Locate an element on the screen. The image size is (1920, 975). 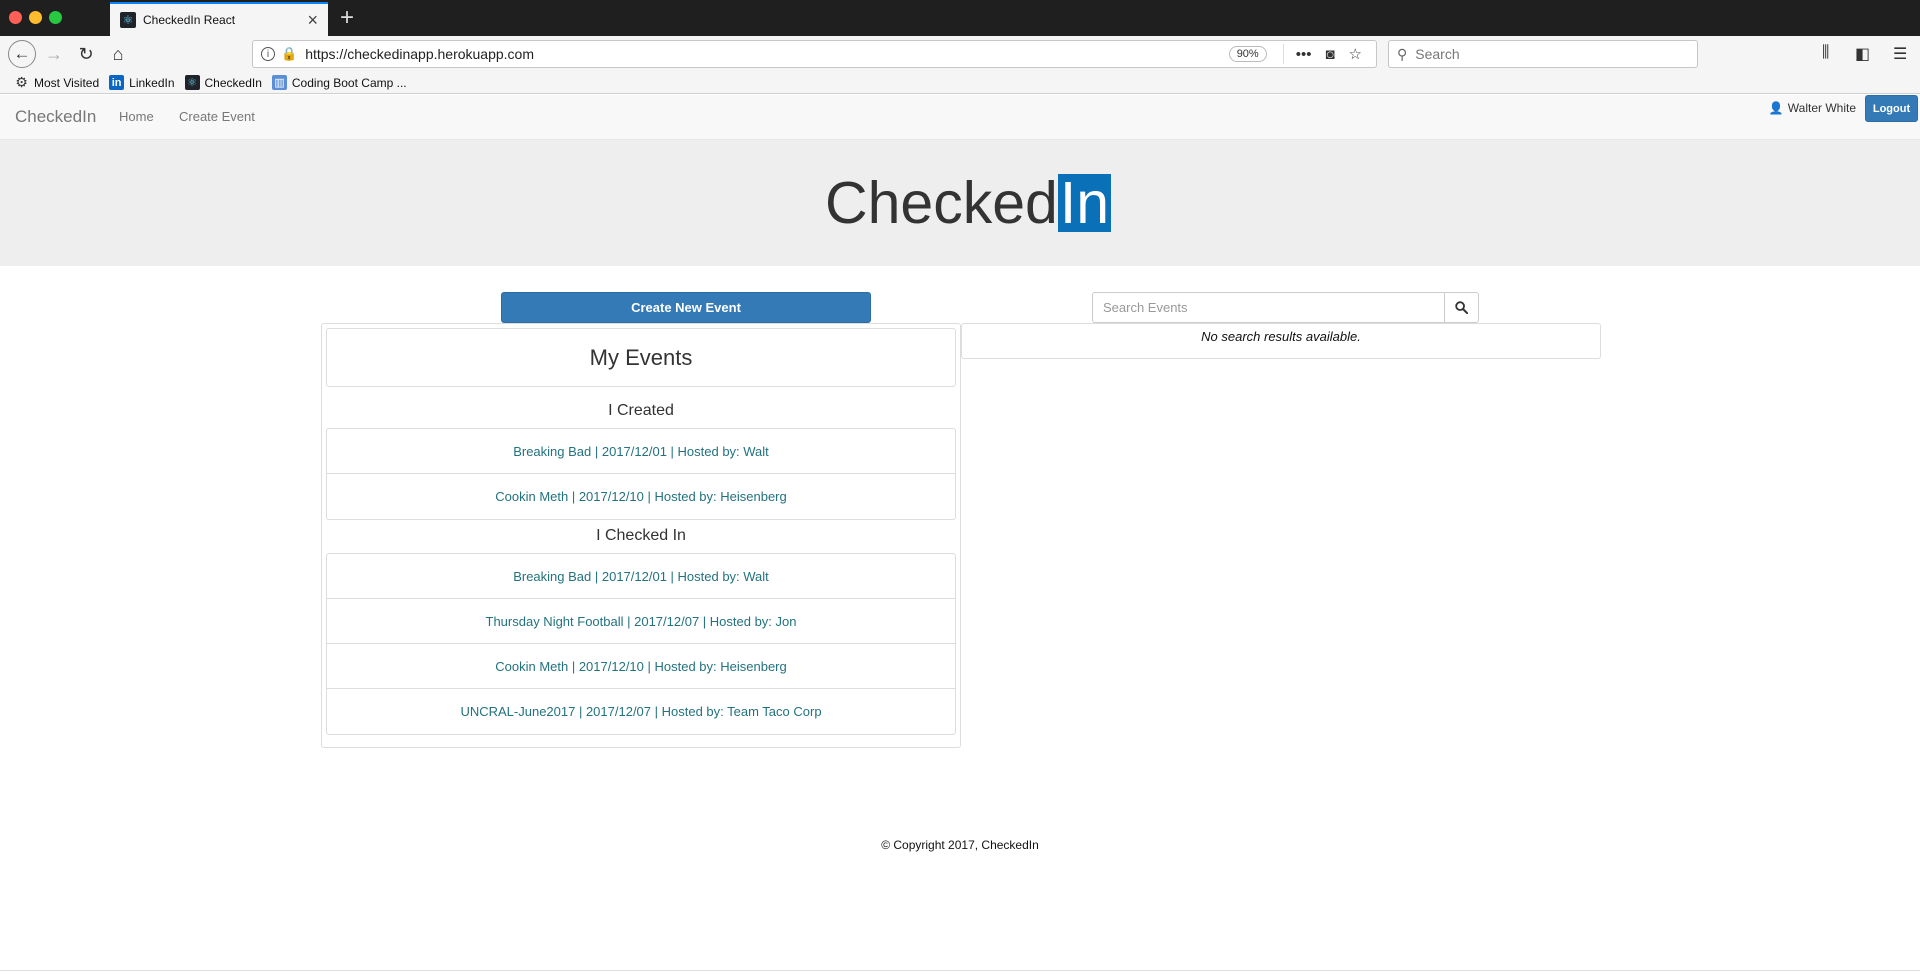
library-icon: ⫼ is located at coordinates (1825, 53).